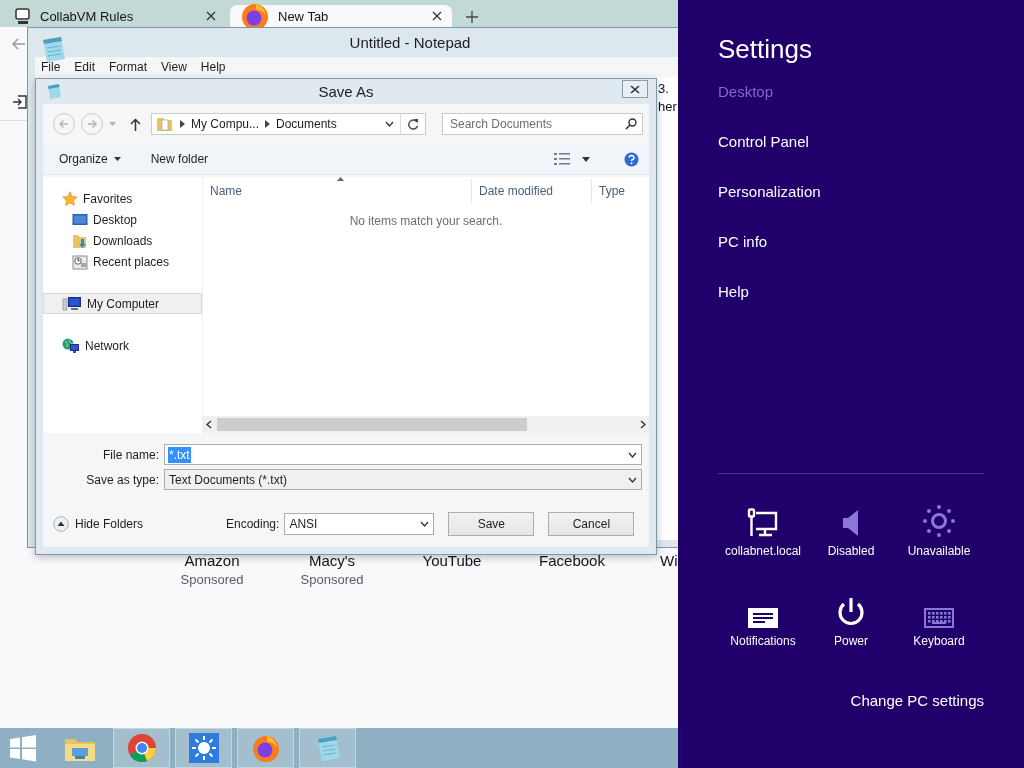 The width and height of the screenshot is (1024, 768). Describe the element at coordinates (306, 124) in the screenshot. I see `path-segment: Documents` at that location.